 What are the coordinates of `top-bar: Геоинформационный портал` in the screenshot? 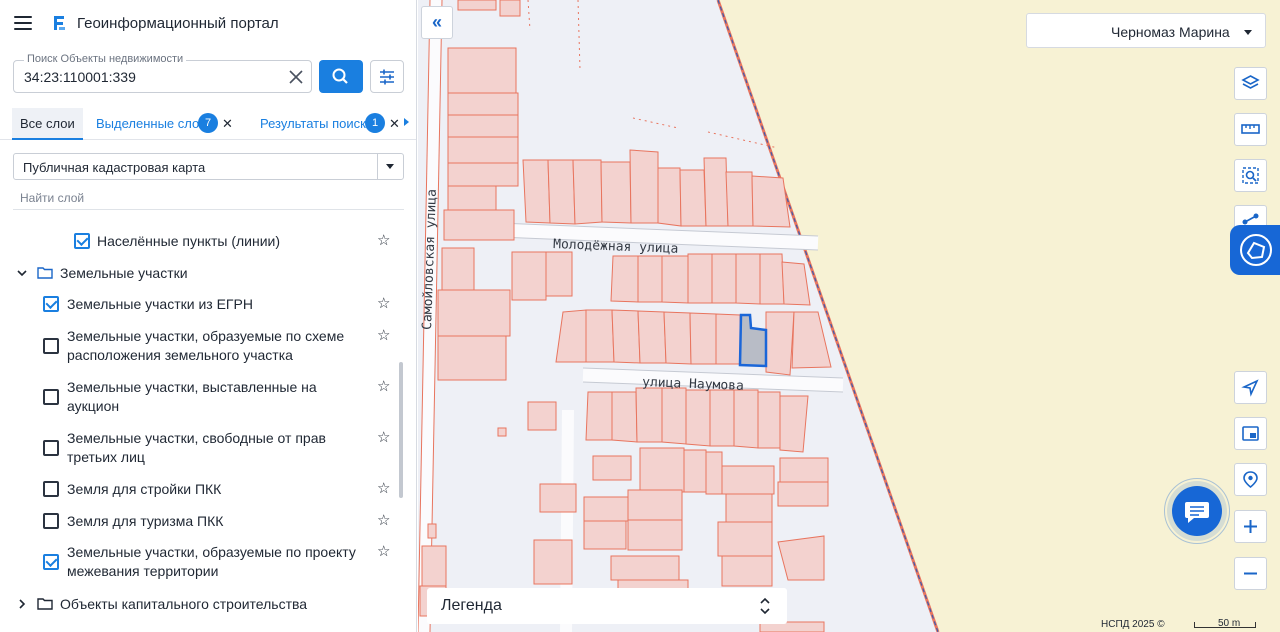 It's located at (208, 24).